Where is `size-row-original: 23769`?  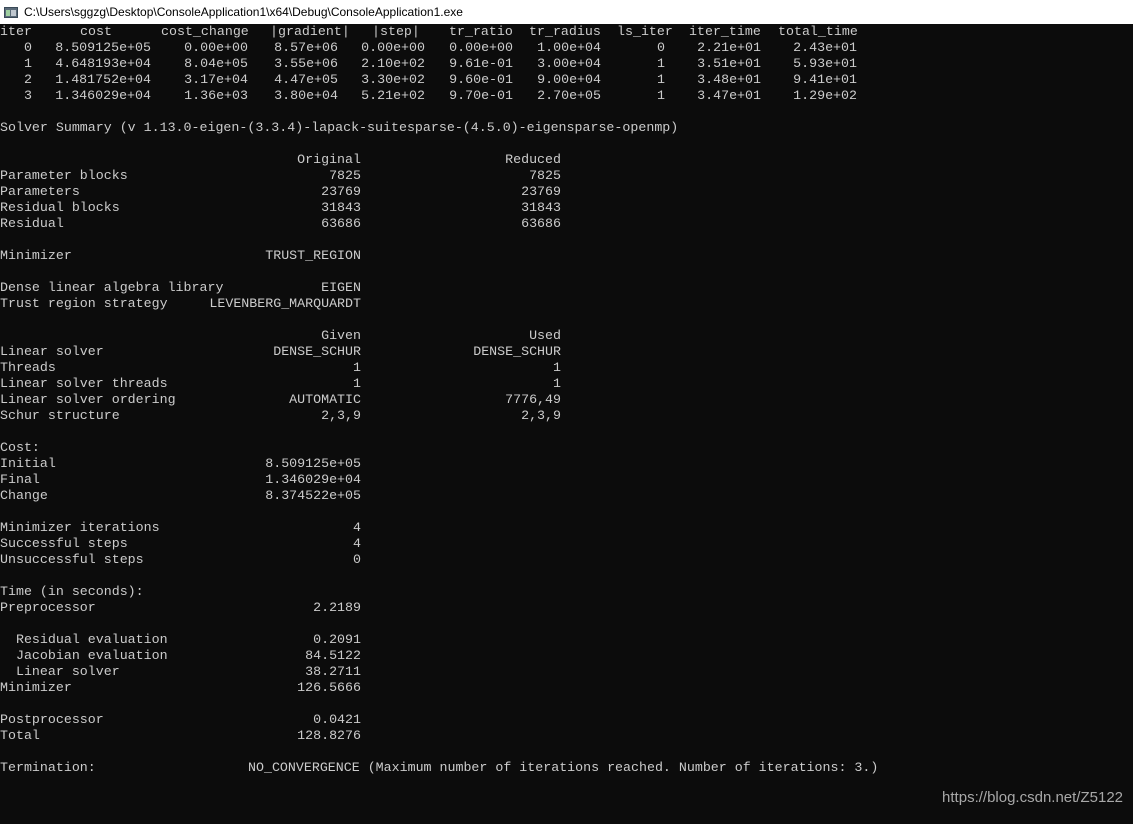
size-row-original: 23769 is located at coordinates (341, 191).